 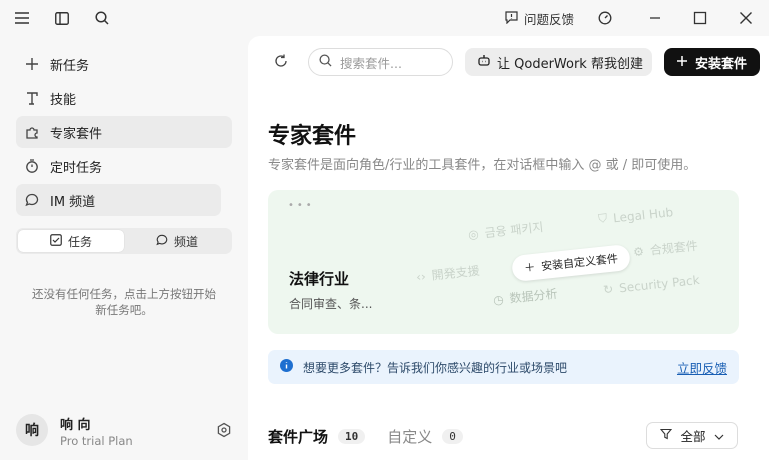 What do you see at coordinates (579, 263) in the screenshot?
I see `install-custom-kit-label: 安装自定义套件` at bounding box center [579, 263].